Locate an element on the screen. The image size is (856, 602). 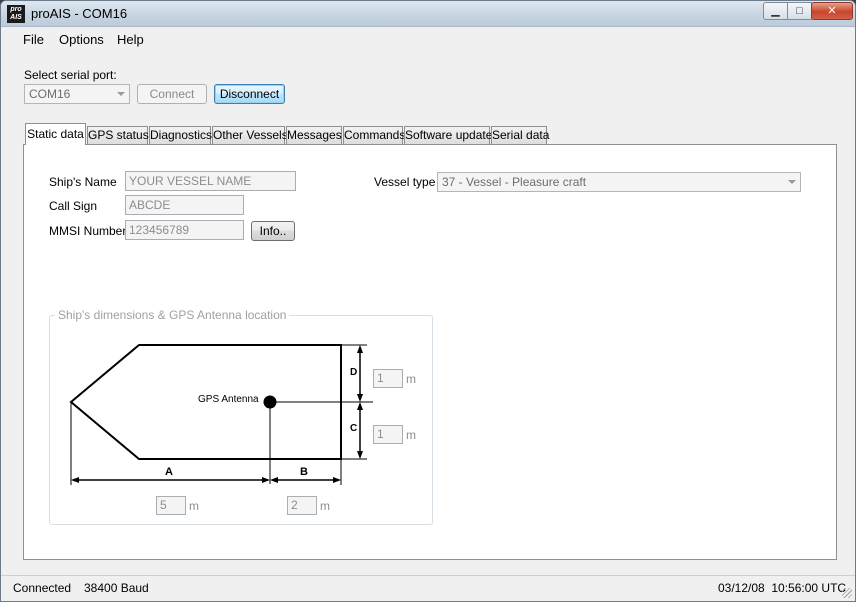
dimension-a-label: A is located at coordinates (169, 472).